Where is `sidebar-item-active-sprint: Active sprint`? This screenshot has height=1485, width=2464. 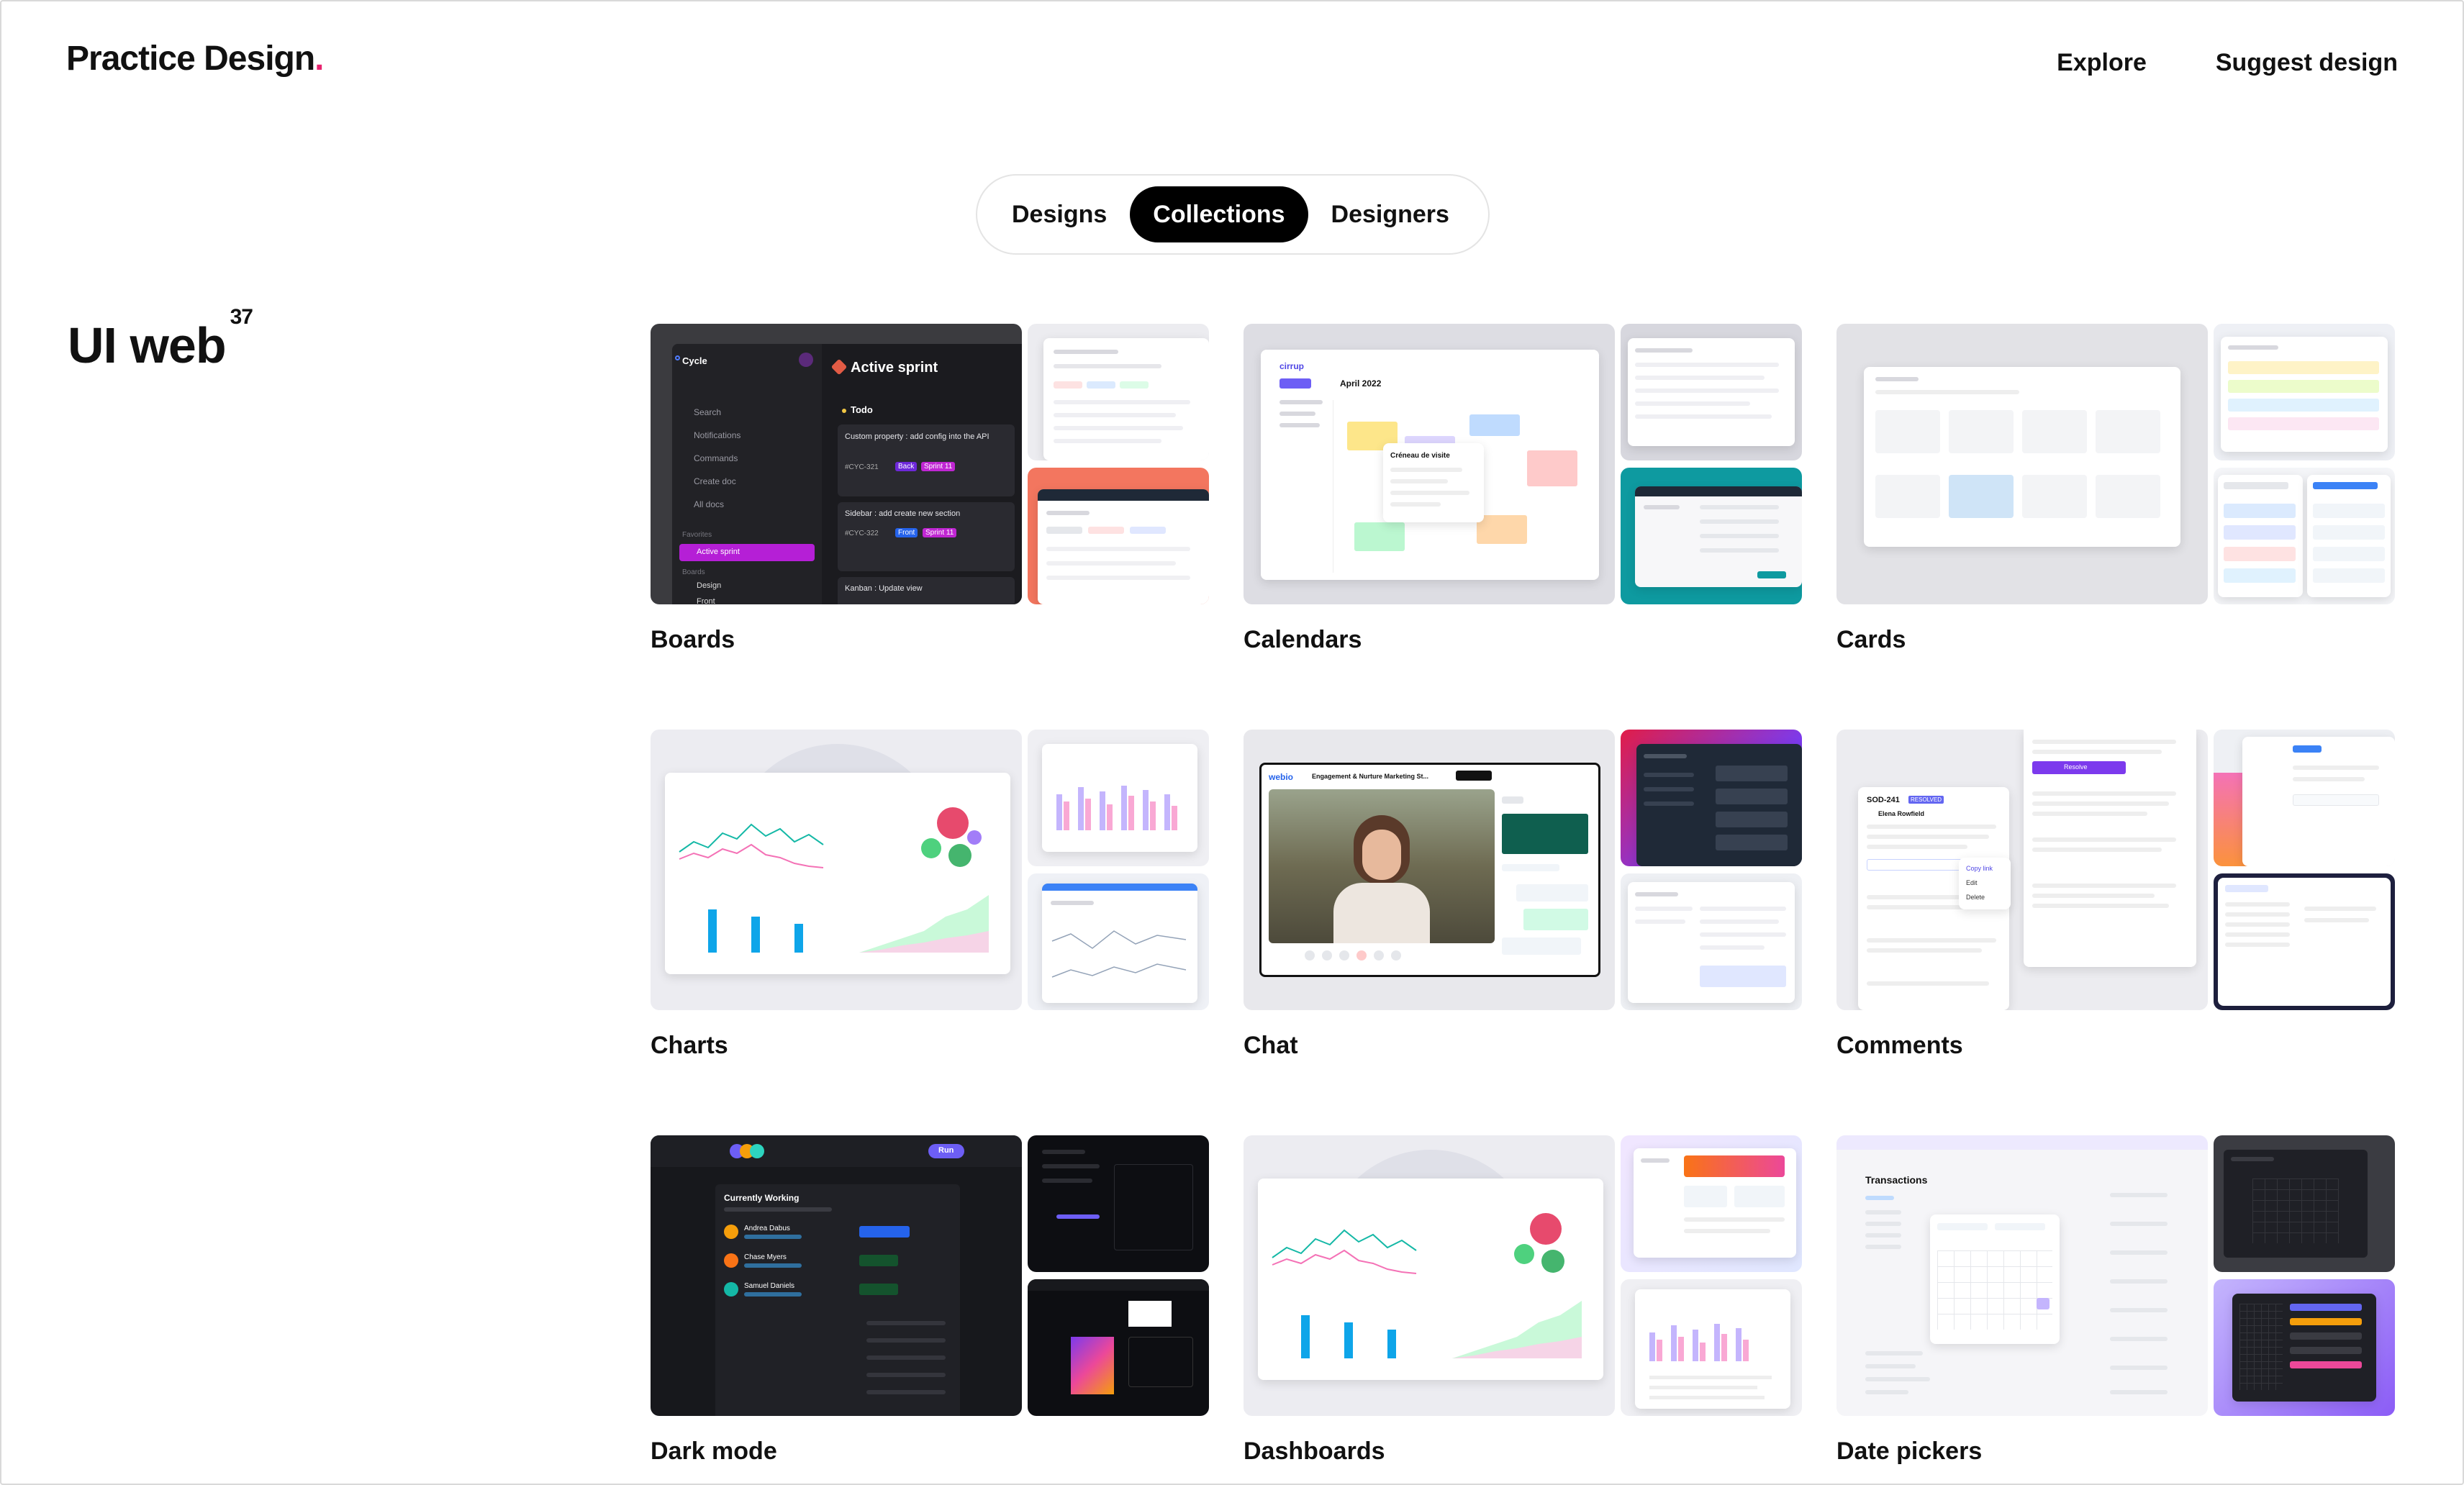 sidebar-item-active-sprint: Active sprint is located at coordinates (718, 552).